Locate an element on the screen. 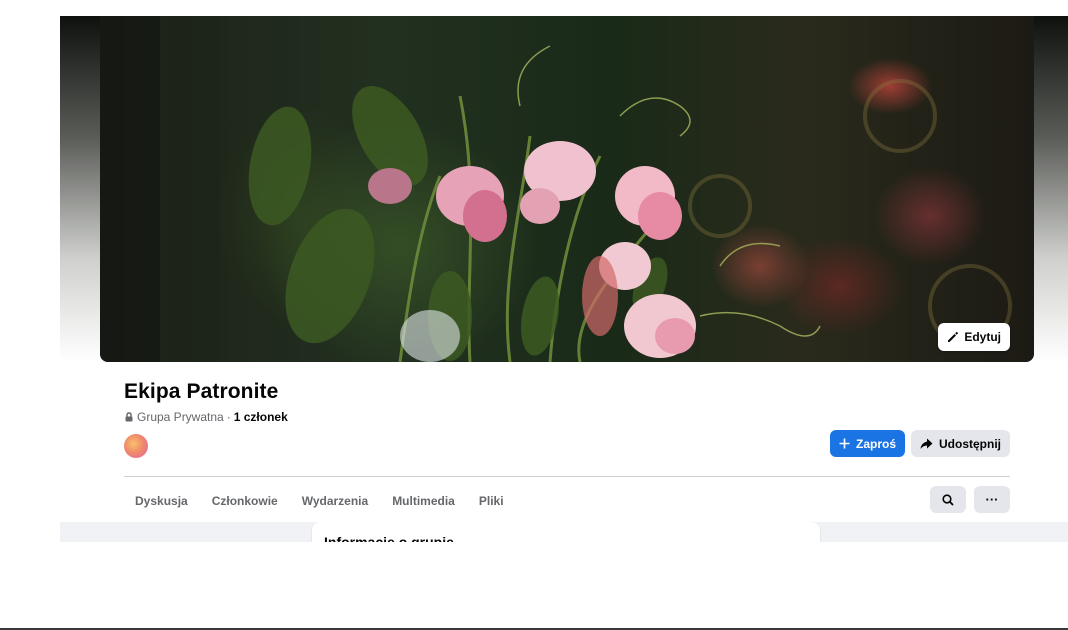 The image size is (1068, 630). pencil-icon is located at coordinates (953, 337).